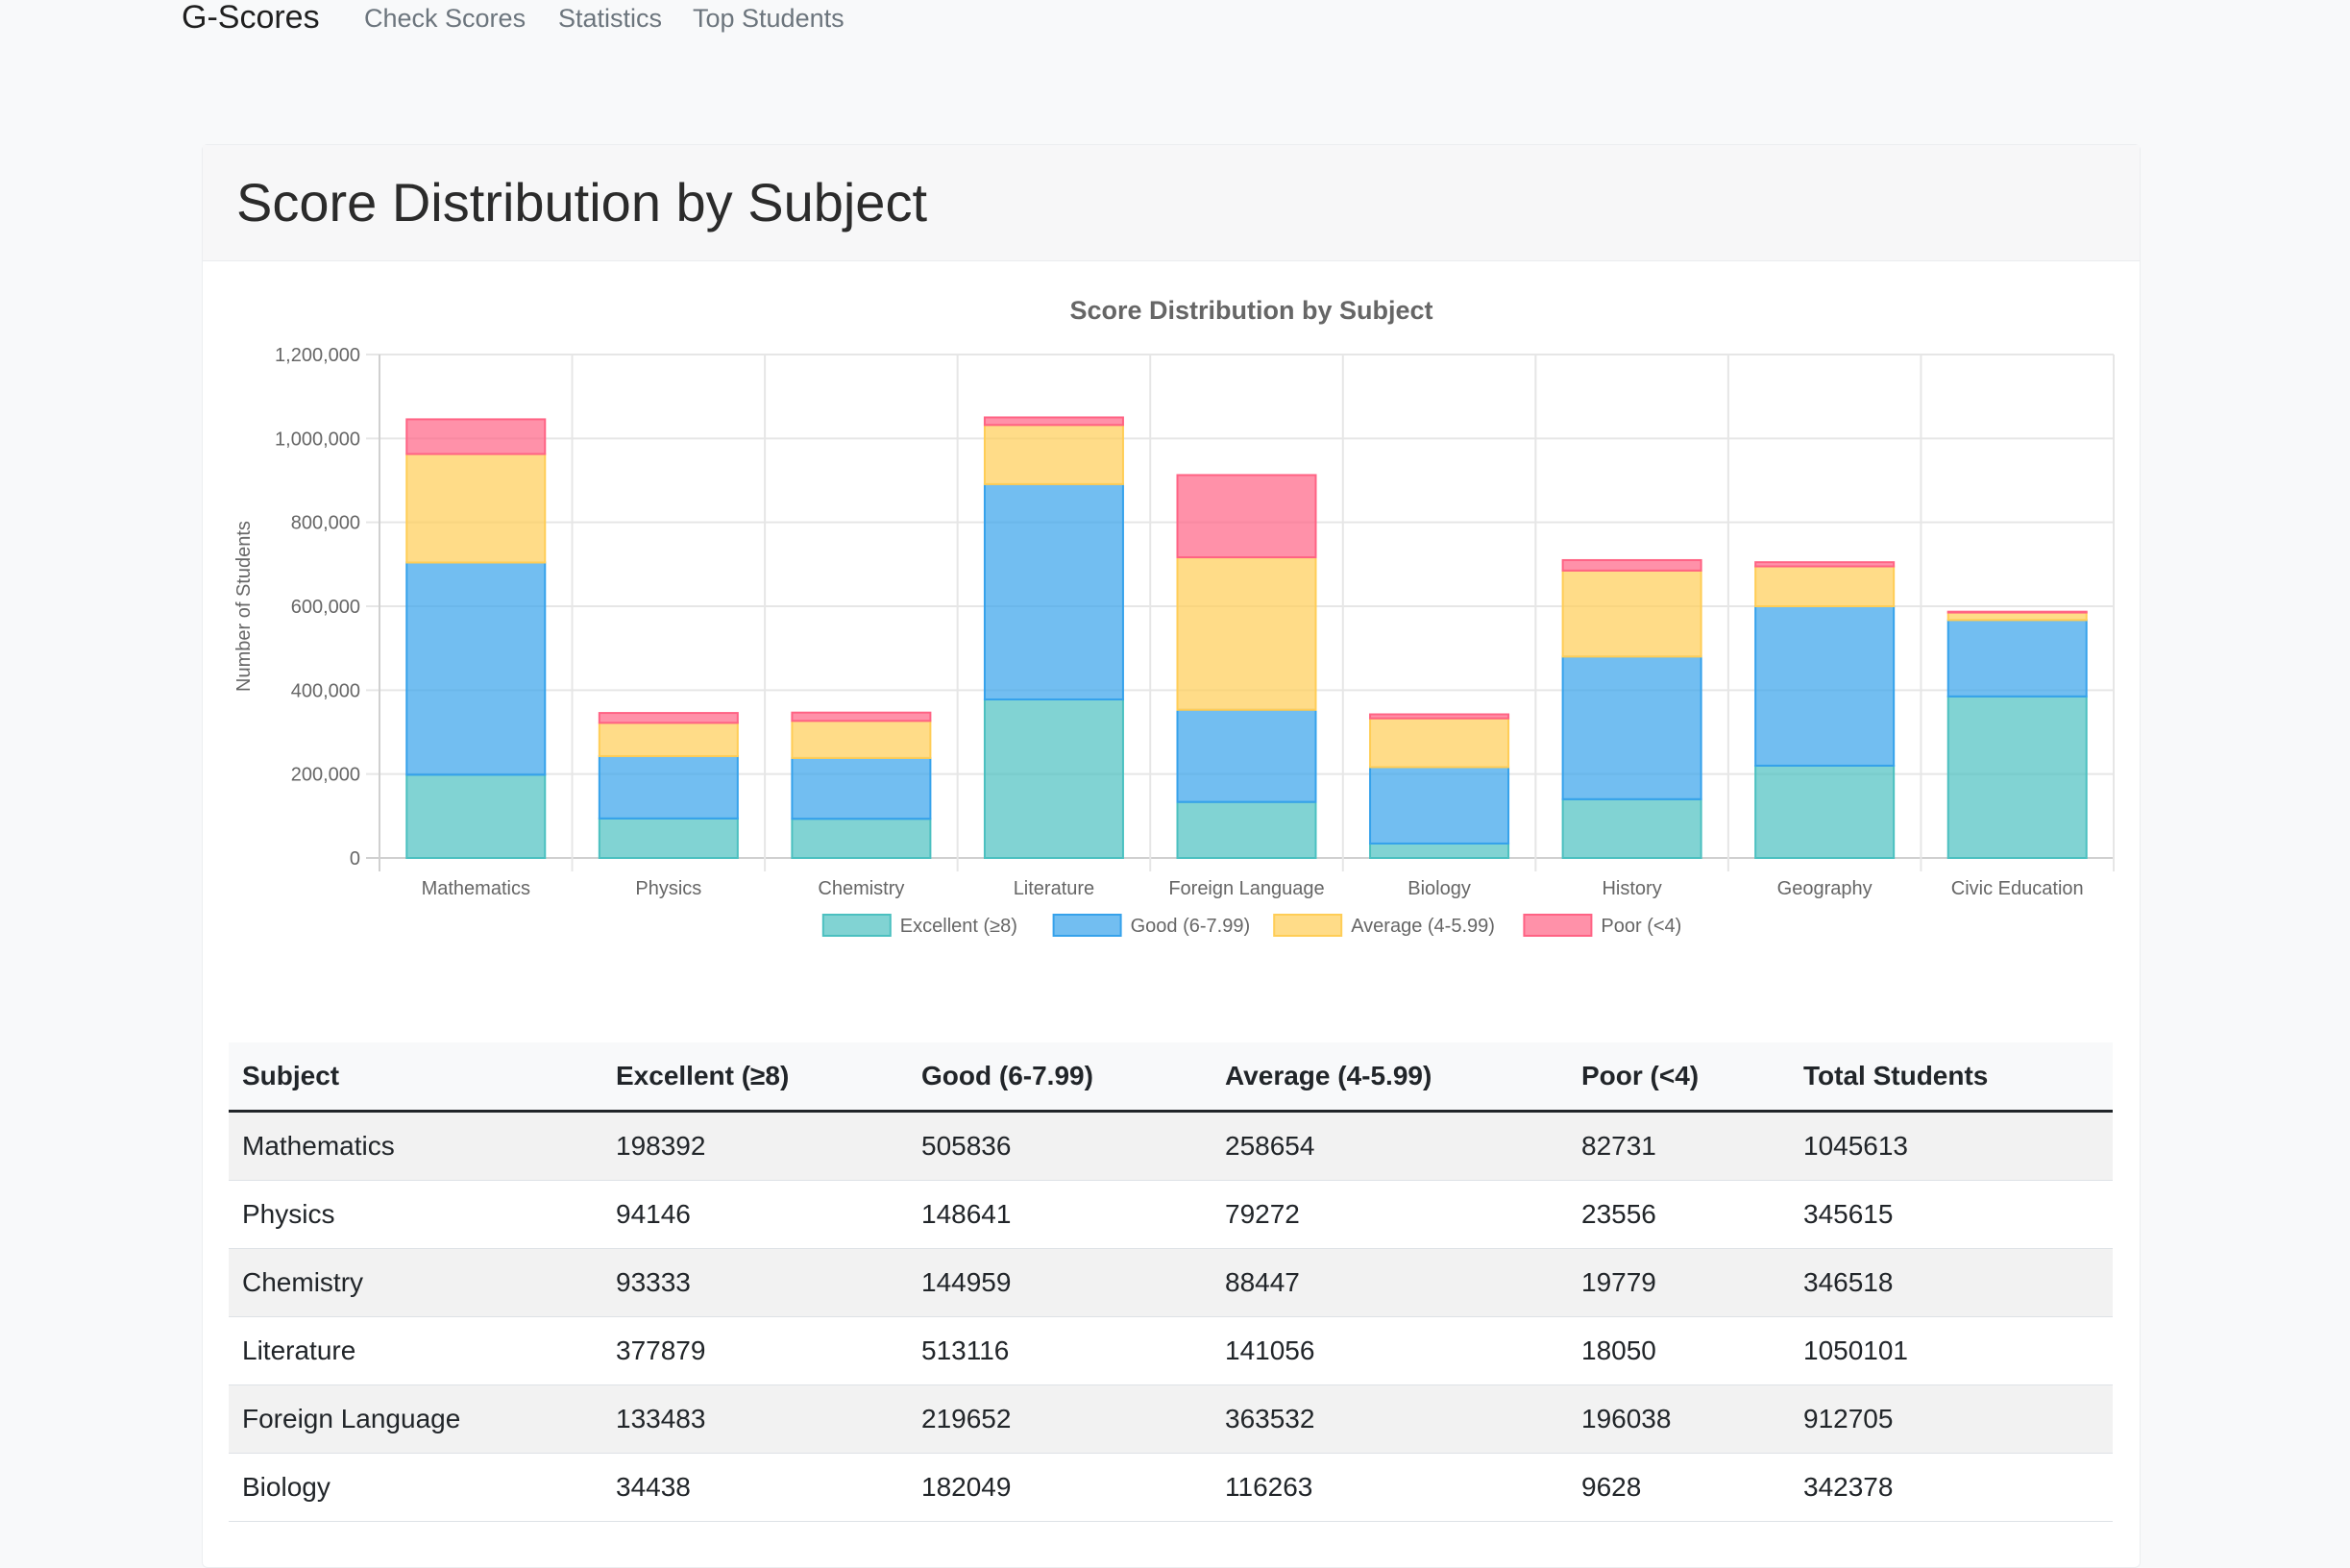  I want to click on cell-subject: Chemistry, so click(415, 1283).